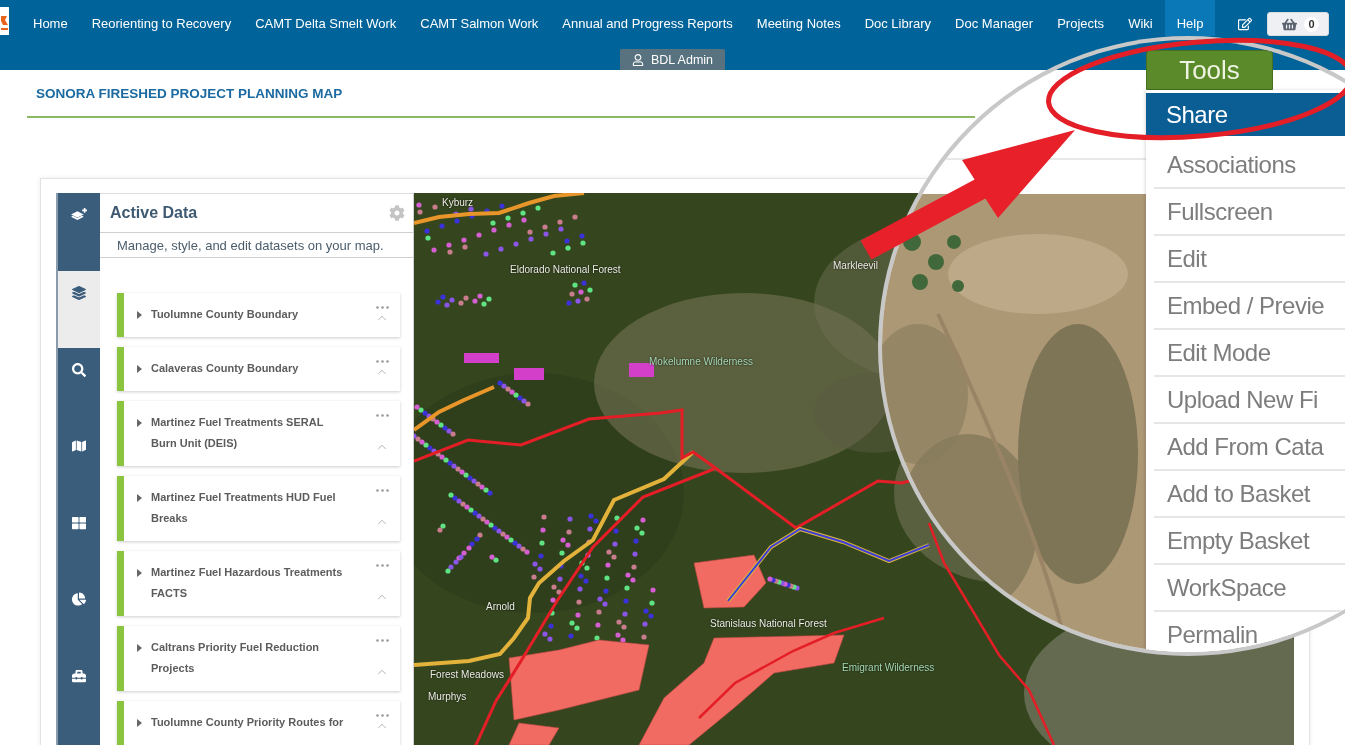  Describe the element at coordinates (154, 213) in the screenshot. I see `panel-title: Active Data` at that location.